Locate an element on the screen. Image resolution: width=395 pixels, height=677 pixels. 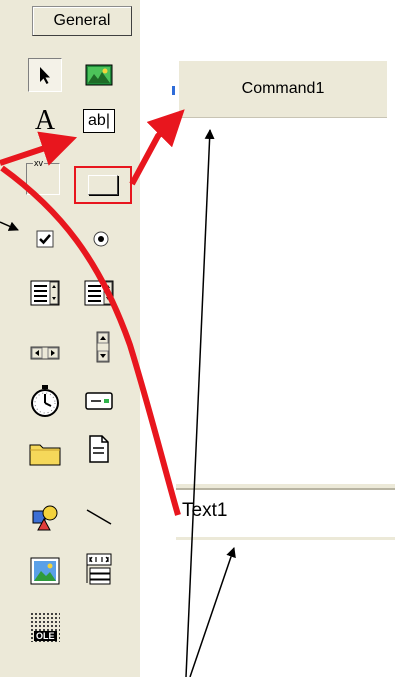
ole-tool: OLE is located at coordinates (45, 627).